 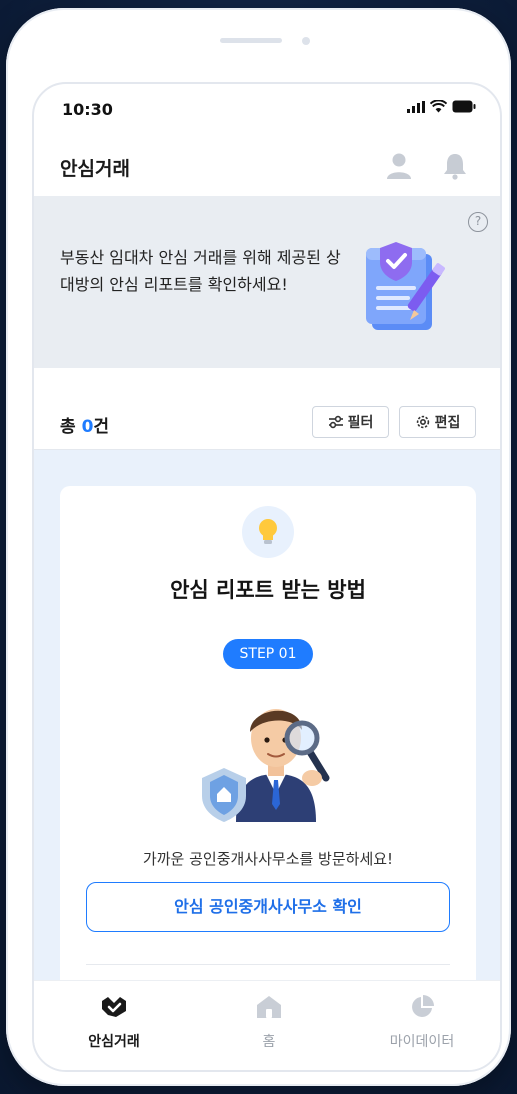 What do you see at coordinates (423, 1006) in the screenshot?
I see `pie-chart-icon` at bounding box center [423, 1006].